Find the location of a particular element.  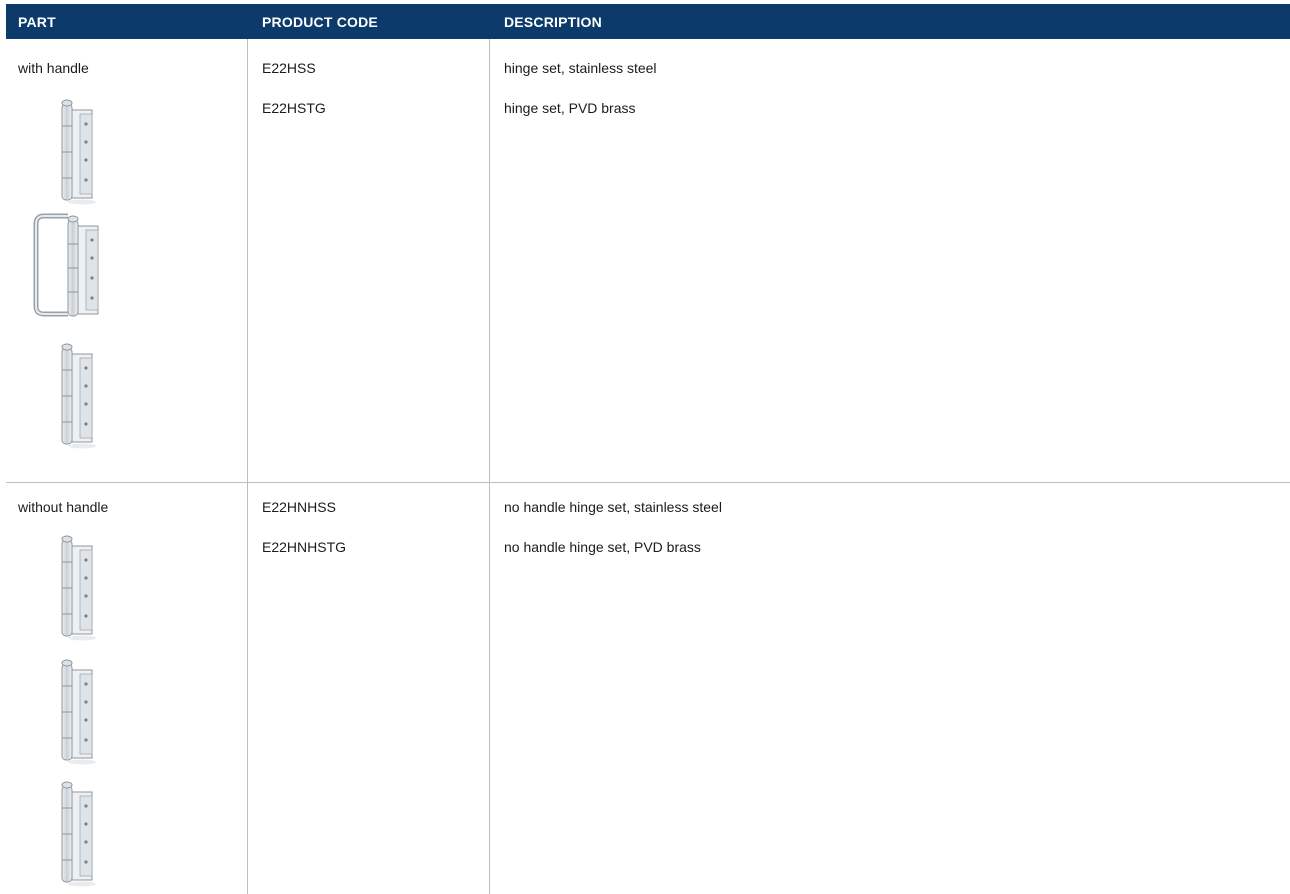

part-label: without handle is located at coordinates (63, 507).